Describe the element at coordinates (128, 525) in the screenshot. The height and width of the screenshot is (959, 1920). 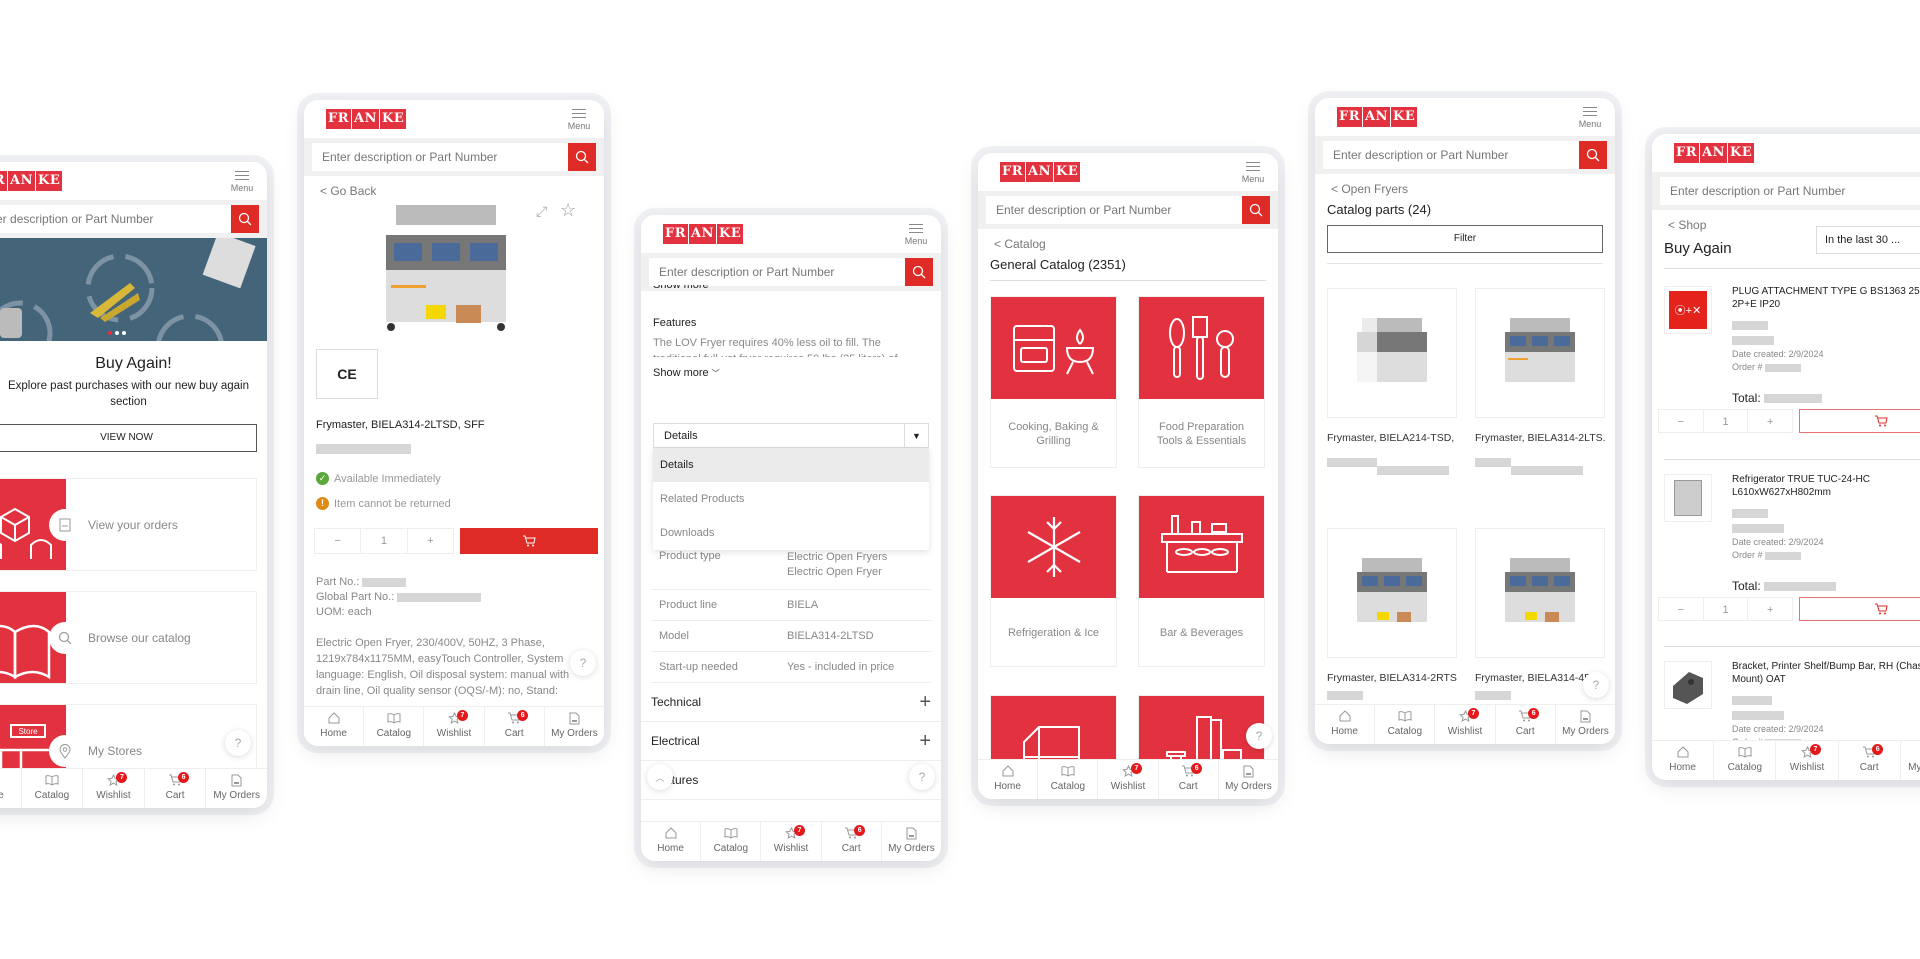
I see `view-orders-tile: View your orders` at that location.